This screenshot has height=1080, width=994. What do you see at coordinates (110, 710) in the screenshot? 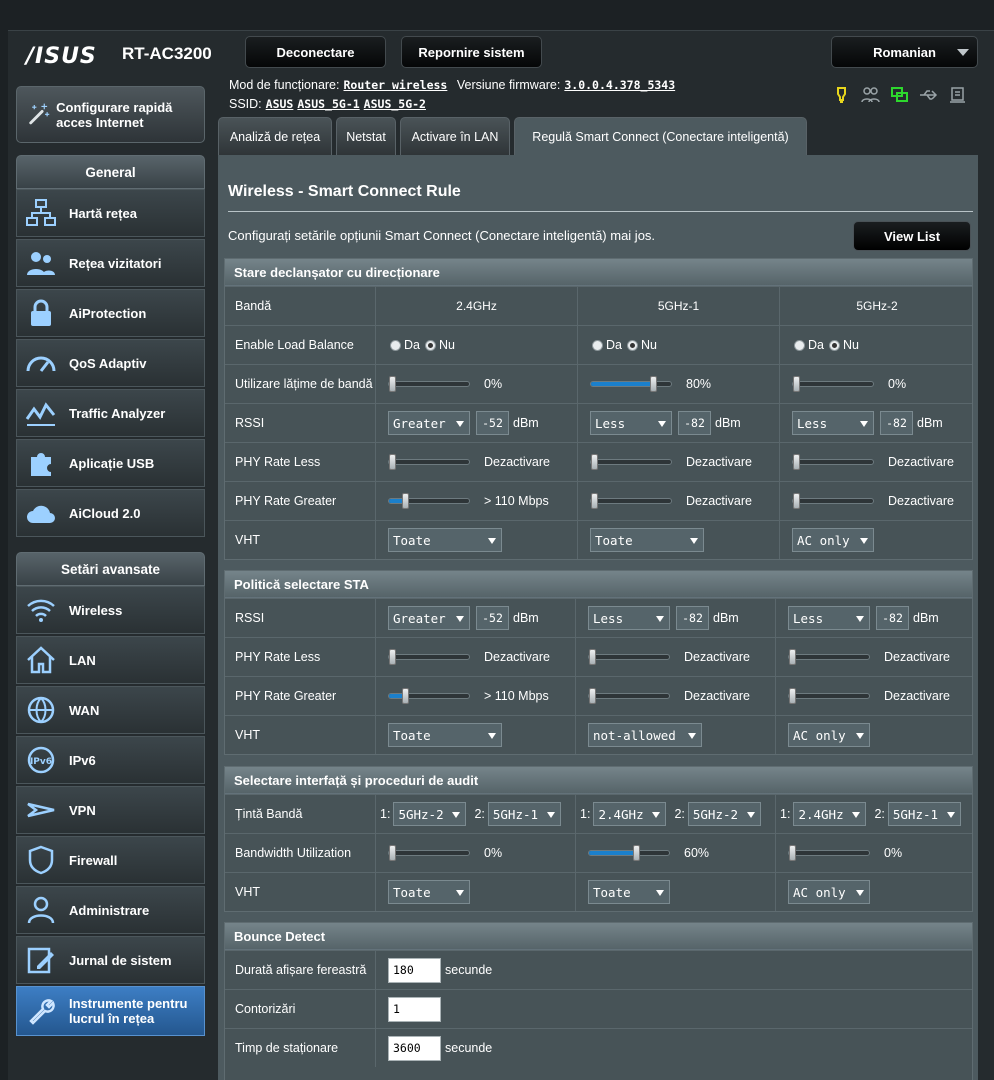
I see `sidebar-item-wan: WAN` at bounding box center [110, 710].